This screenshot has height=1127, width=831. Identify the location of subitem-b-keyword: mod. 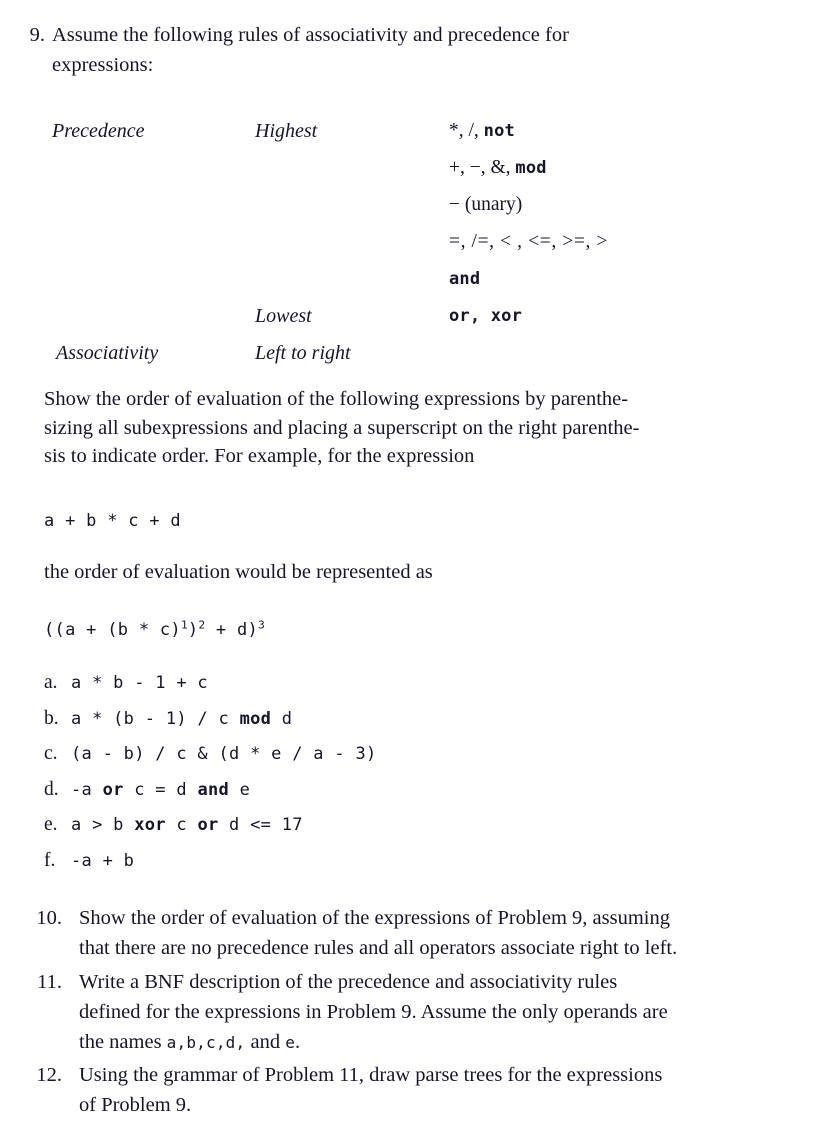
(255, 718).